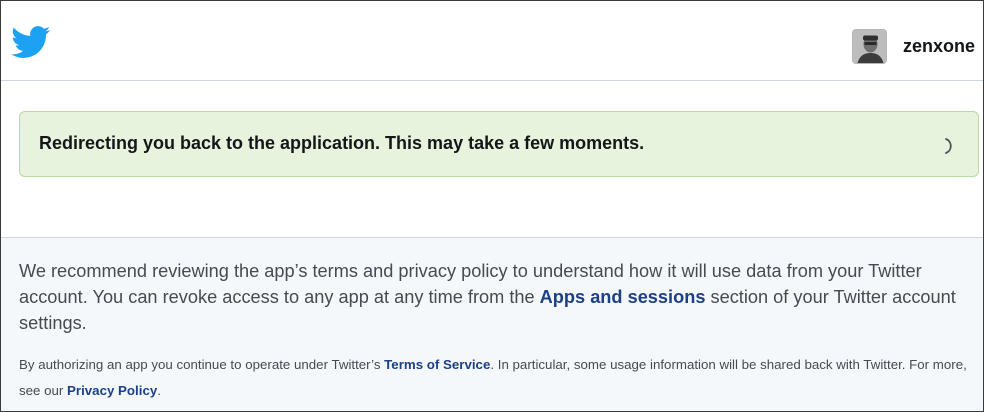 Image resolution: width=984 pixels, height=412 pixels. What do you see at coordinates (939, 46) in the screenshot?
I see `username: zenxone` at bounding box center [939, 46].